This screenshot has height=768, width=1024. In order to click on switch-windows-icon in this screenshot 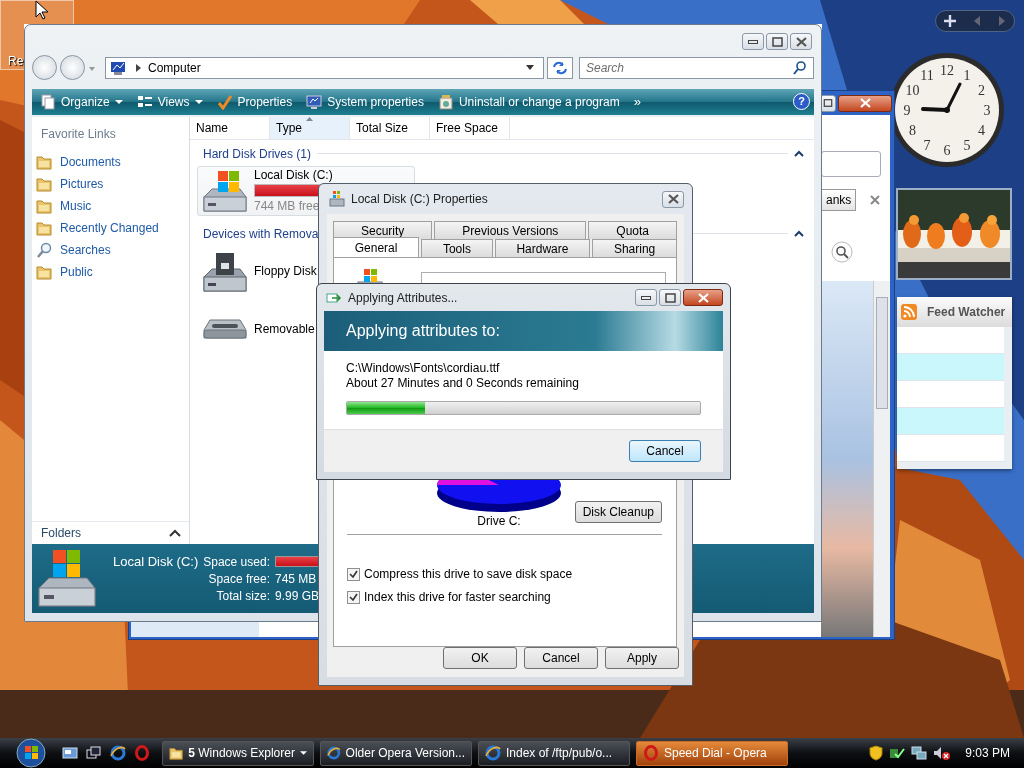, I will do `click(94, 753)`.